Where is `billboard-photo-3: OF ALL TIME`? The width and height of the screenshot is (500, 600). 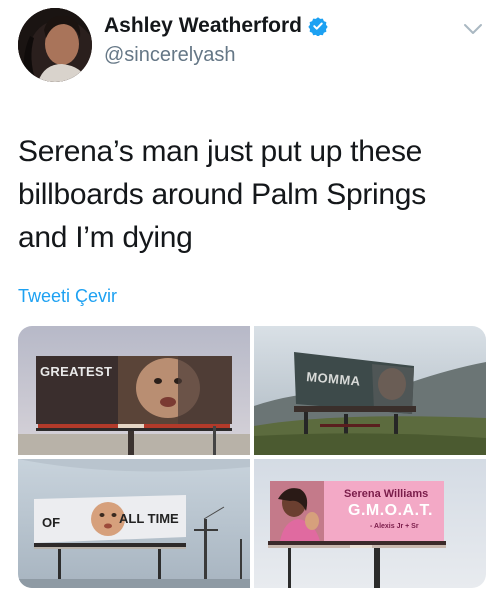
billboard-photo-3: OF ALL TIME is located at coordinates (134, 523).